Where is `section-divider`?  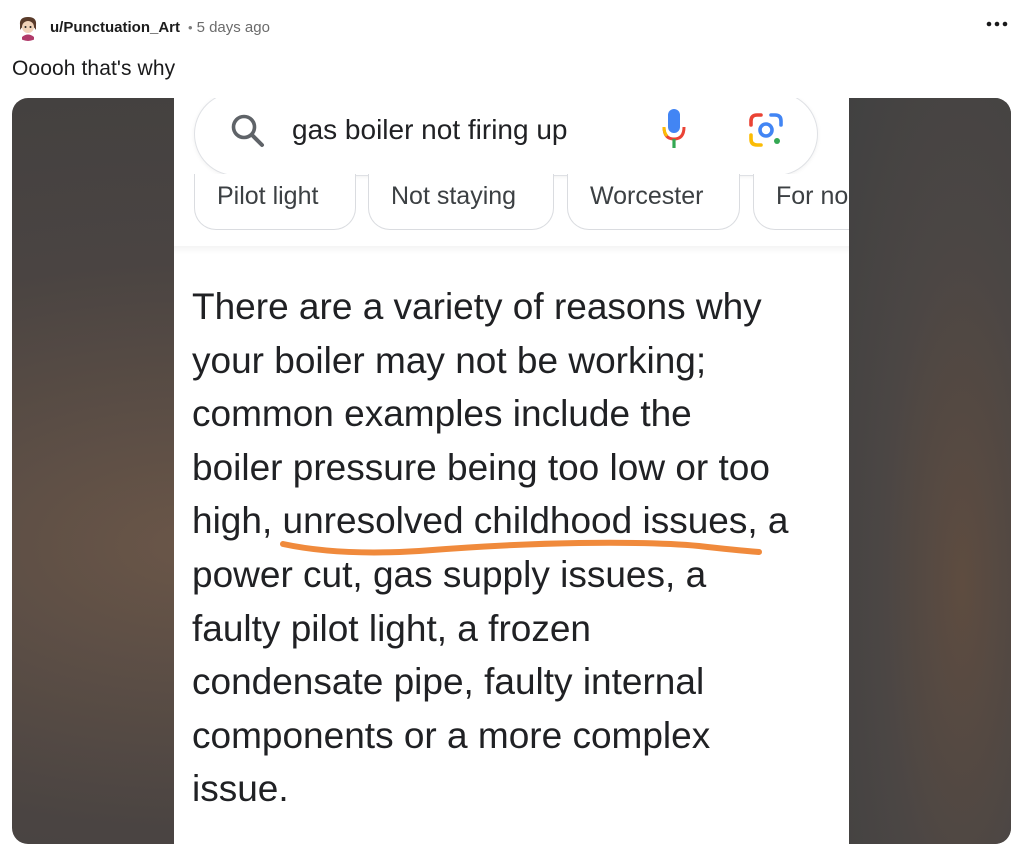 section-divider is located at coordinates (511, 250).